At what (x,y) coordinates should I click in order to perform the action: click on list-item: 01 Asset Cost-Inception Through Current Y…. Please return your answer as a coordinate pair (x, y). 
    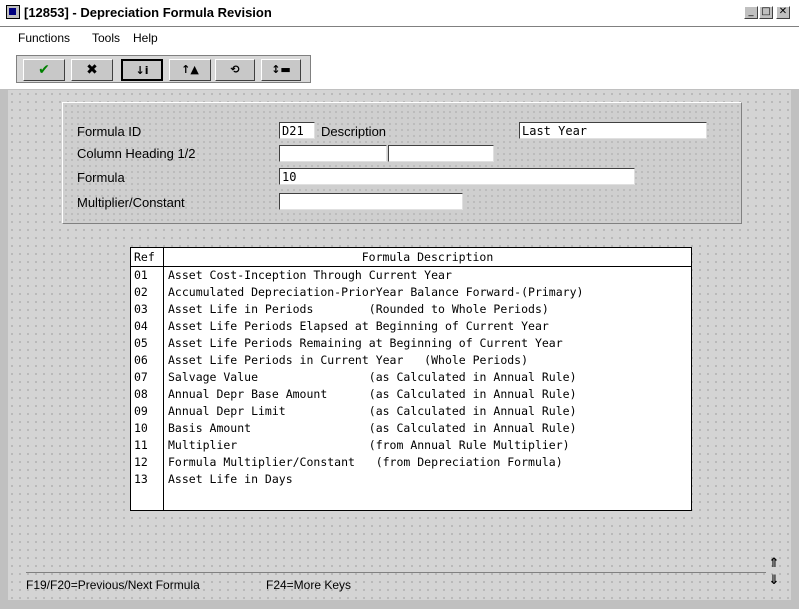
    Looking at the image, I should click on (411, 275).